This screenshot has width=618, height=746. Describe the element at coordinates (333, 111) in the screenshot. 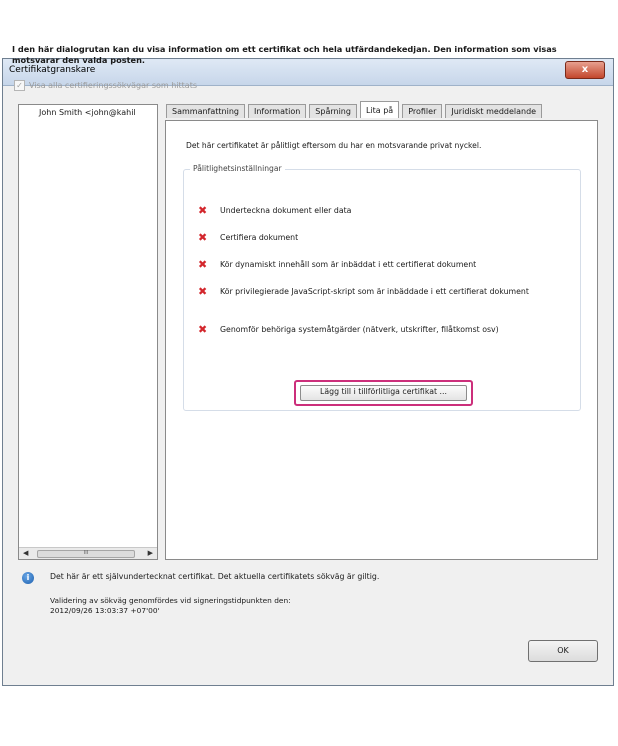

I see `tab-tracking: Spårning` at that location.